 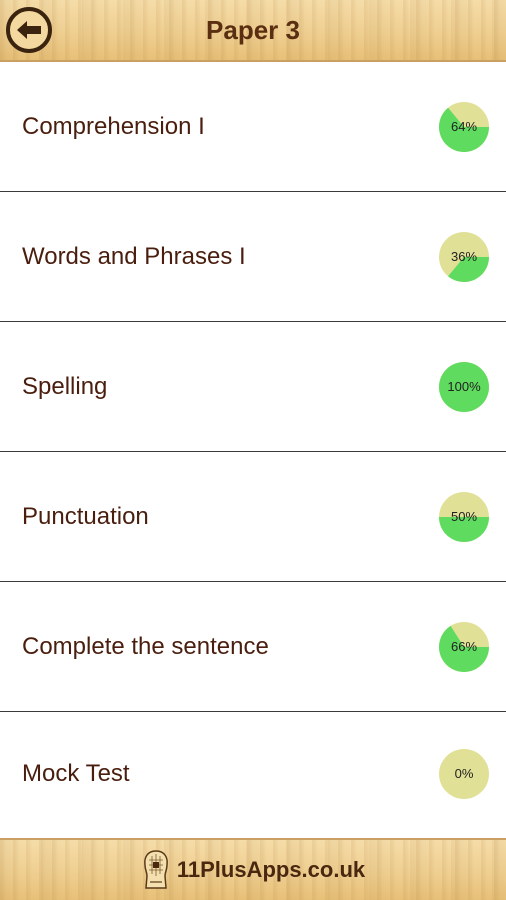 I want to click on progress-percent: 66%, so click(x=464, y=646).